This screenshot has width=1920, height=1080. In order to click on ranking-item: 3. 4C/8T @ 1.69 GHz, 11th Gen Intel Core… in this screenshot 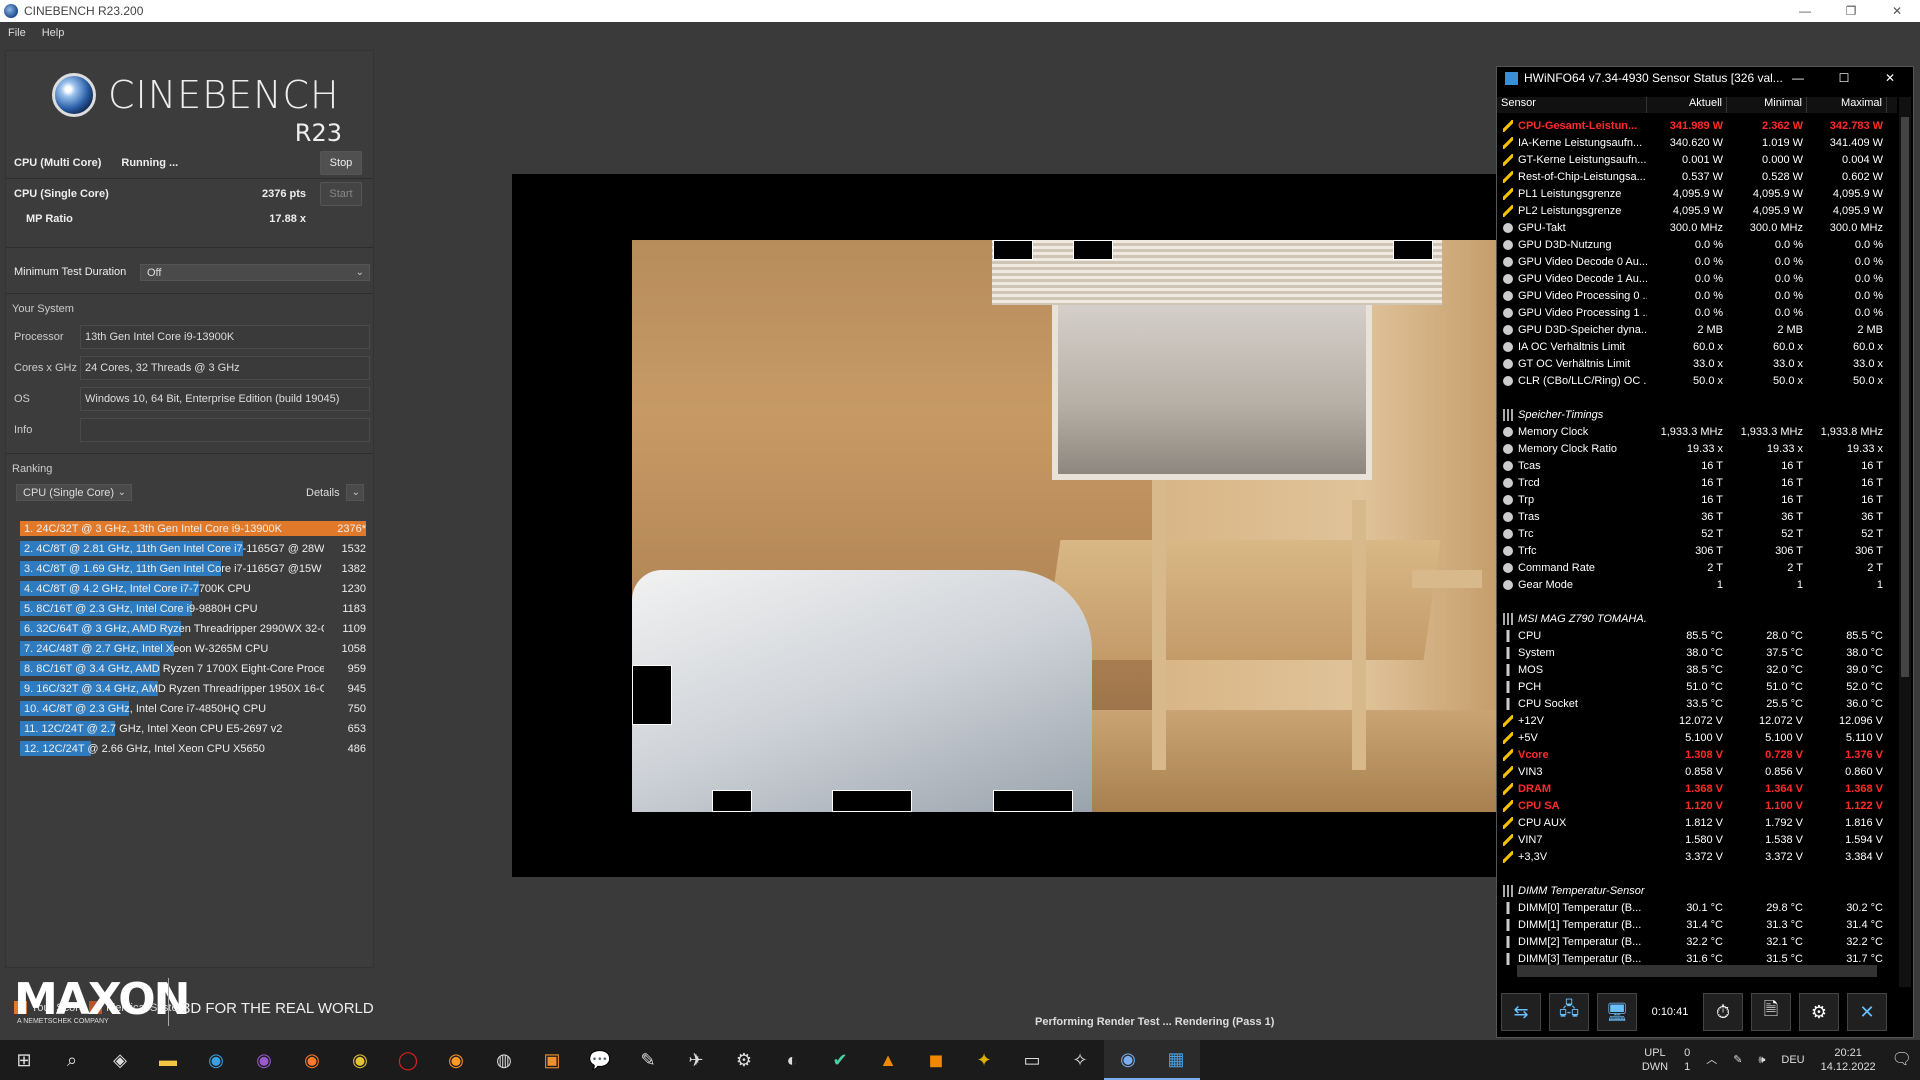, I will do `click(191, 568)`.